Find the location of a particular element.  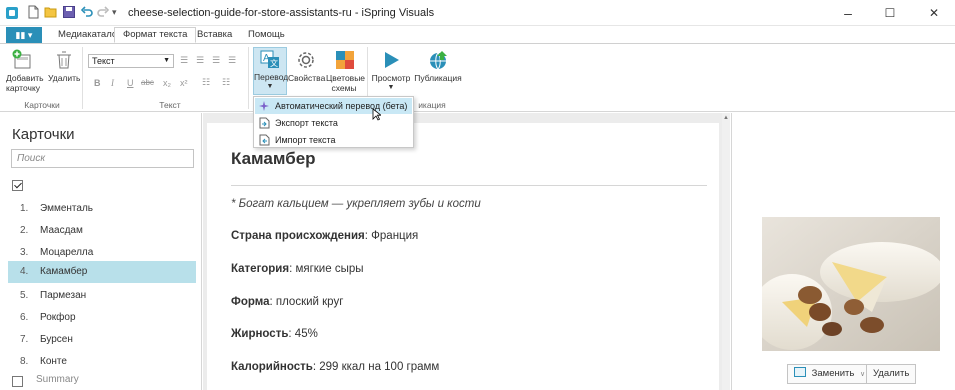

replace-label: Заменить is located at coordinates (833, 373).